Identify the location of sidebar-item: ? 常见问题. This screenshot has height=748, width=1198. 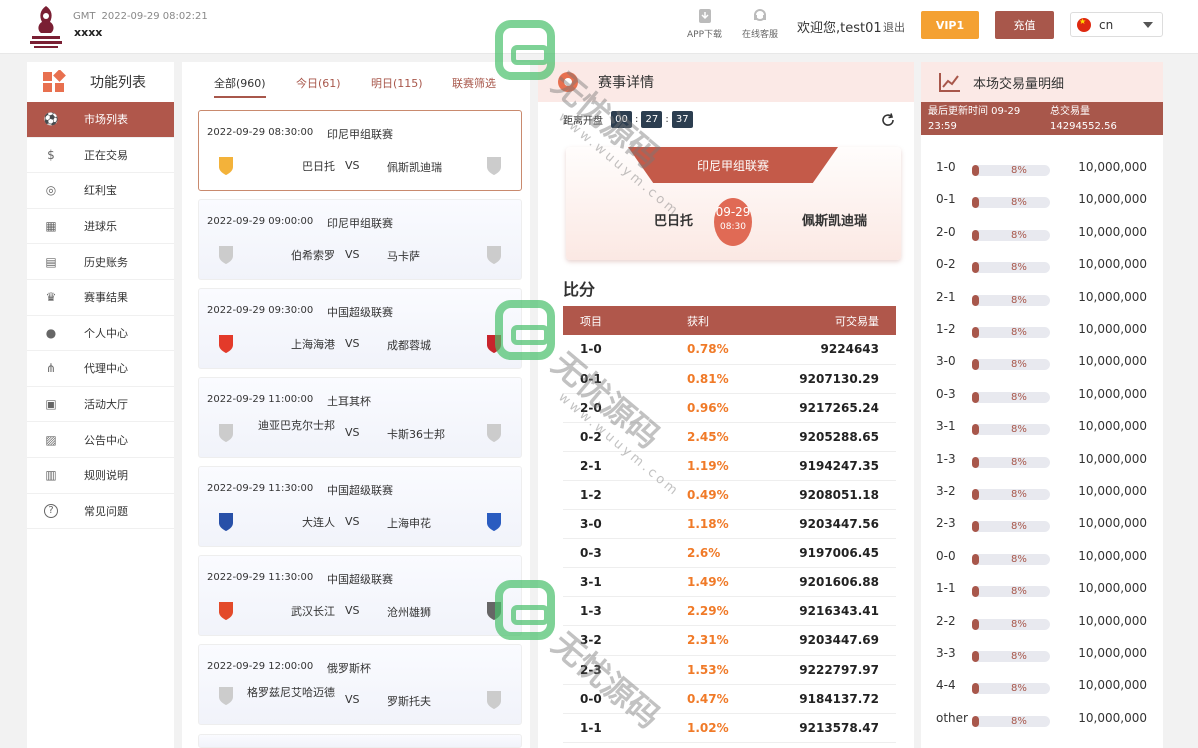
(100, 512).